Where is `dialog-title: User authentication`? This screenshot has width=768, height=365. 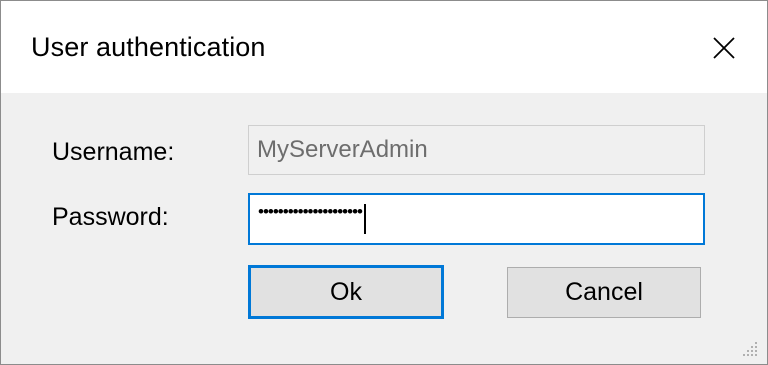 dialog-title: User authentication is located at coordinates (148, 47).